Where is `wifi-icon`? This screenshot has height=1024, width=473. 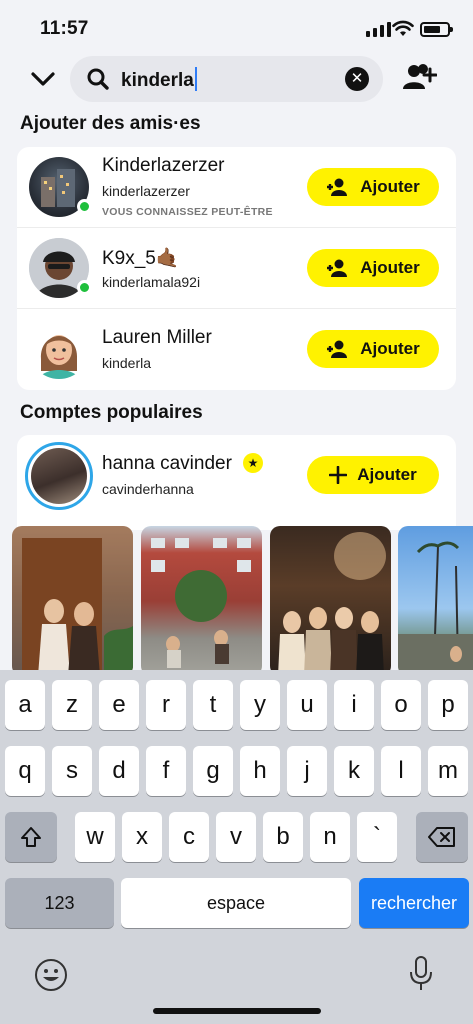 wifi-icon is located at coordinates (403, 28).